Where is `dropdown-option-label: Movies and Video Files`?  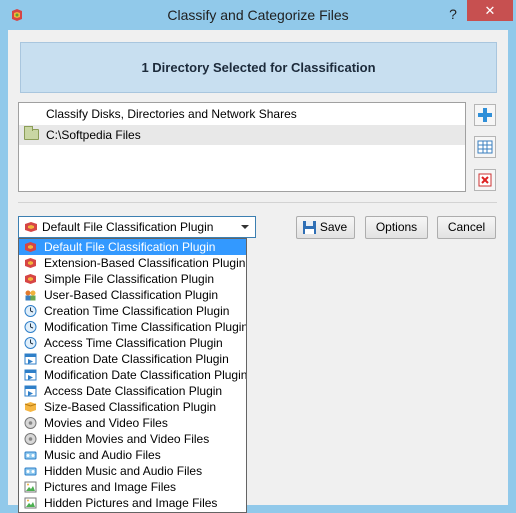
dropdown-option-label: Movies and Video Files is located at coordinates (106, 423).